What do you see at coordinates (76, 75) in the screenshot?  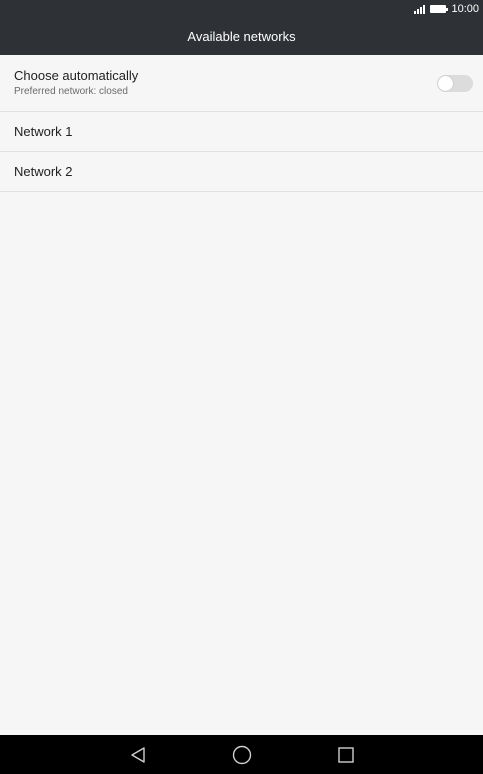 I see `choose-automatically-label: Choose automatically` at bounding box center [76, 75].